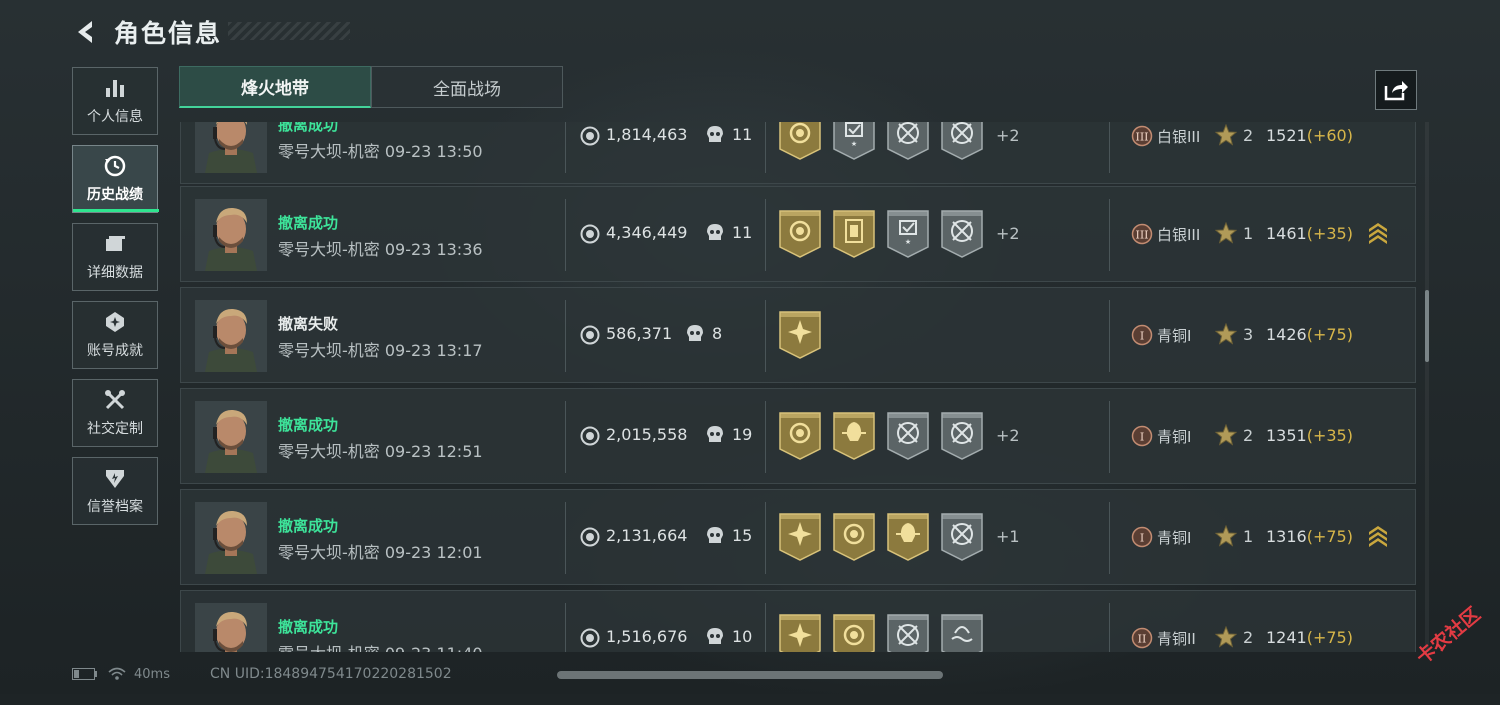  I want to click on sidebar-item-label: 信誉档案, so click(115, 507).